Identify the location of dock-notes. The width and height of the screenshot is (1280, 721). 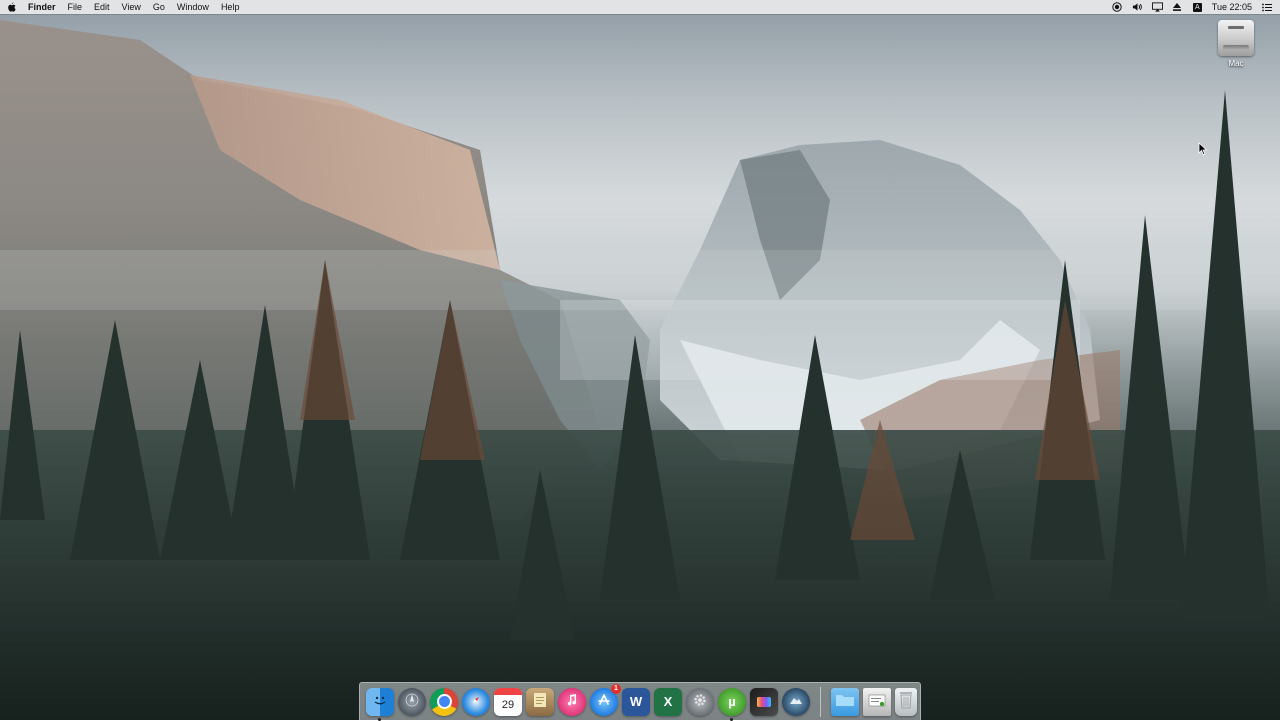
(540, 701).